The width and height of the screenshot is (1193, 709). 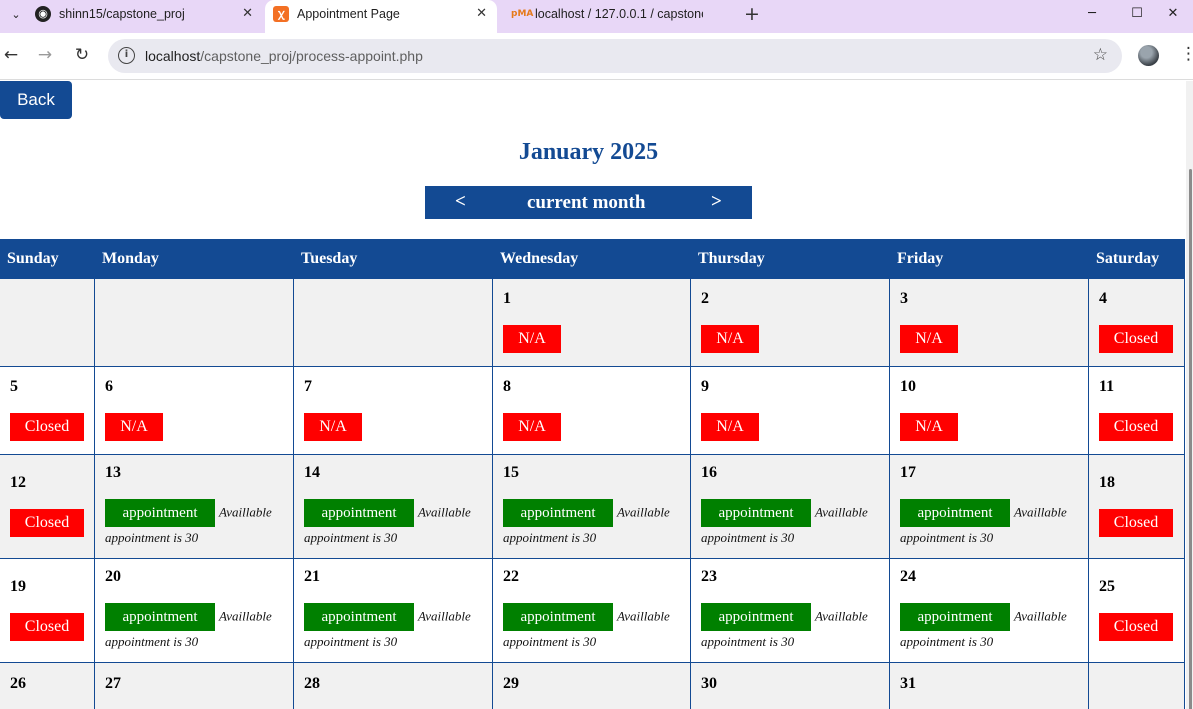 I want to click on calendar-day-cell: 8 N/A, so click(x=591, y=410).